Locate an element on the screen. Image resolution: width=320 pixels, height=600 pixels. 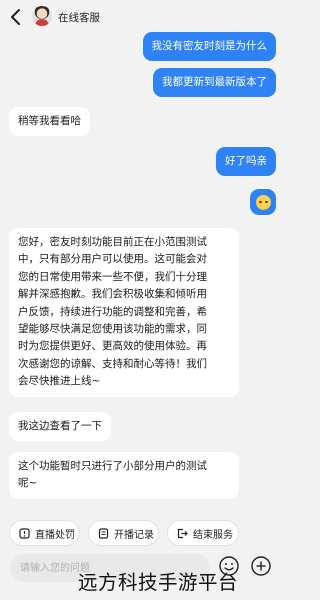
quick-action-label: 开播记录 is located at coordinates (134, 535).